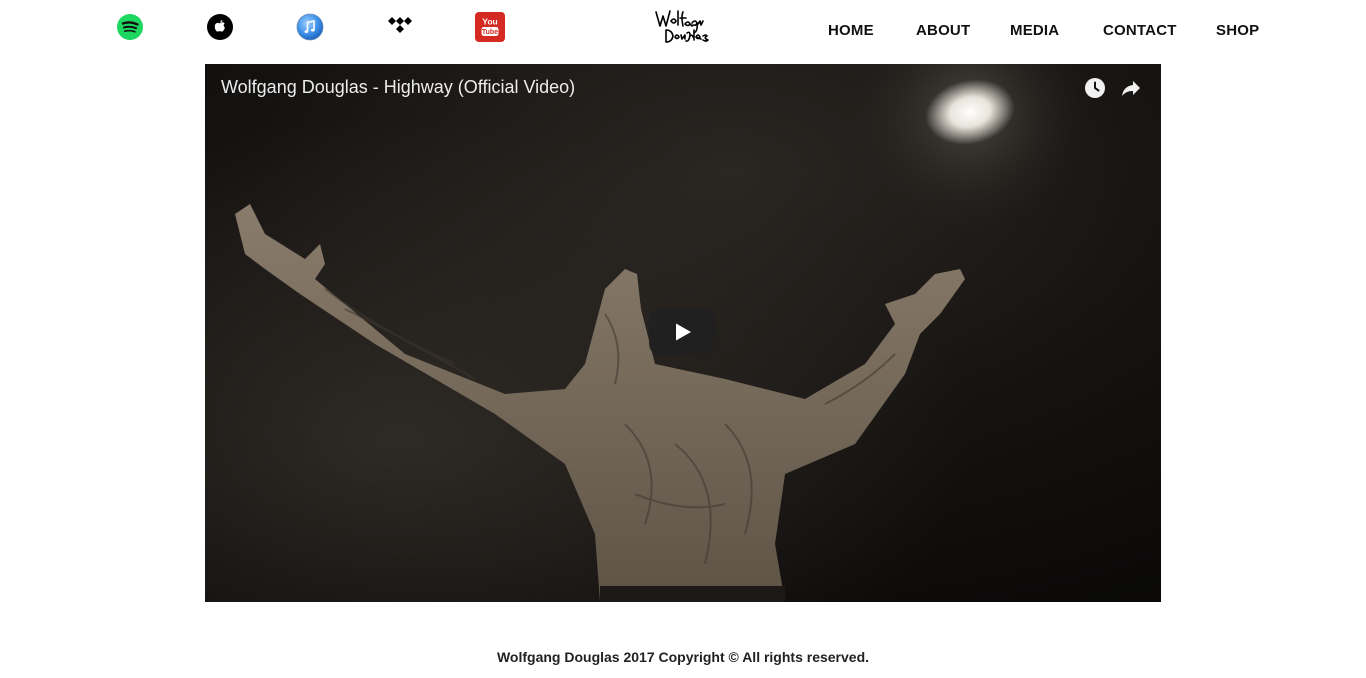 The width and height of the screenshot is (1366, 678). I want to click on site-header: You Tube HOME ABOUT MEDIA CONTACT SHOP, so click(683, 31).